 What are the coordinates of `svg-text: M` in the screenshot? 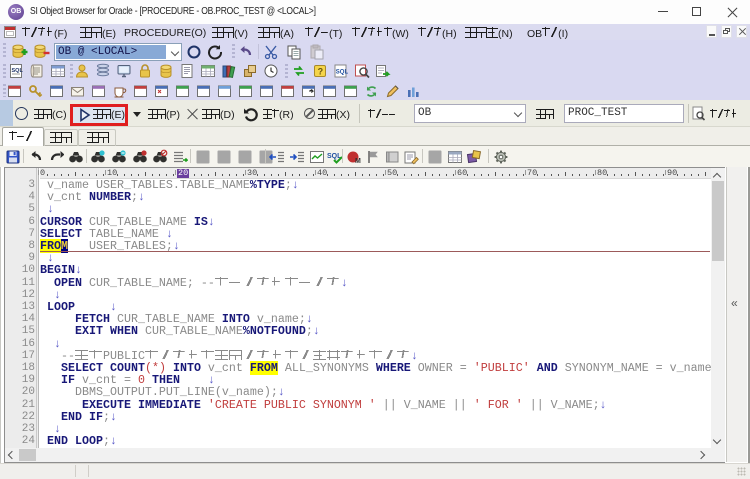 It's located at (358, 161).